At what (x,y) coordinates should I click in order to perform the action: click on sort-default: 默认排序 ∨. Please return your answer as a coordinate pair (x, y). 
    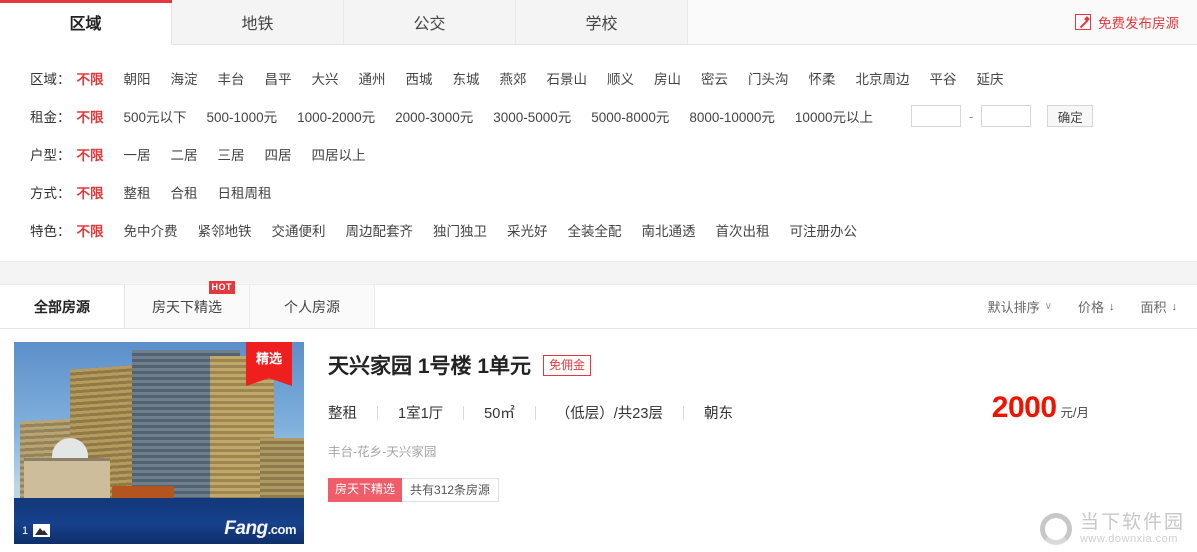
    Looking at the image, I should click on (1020, 306).